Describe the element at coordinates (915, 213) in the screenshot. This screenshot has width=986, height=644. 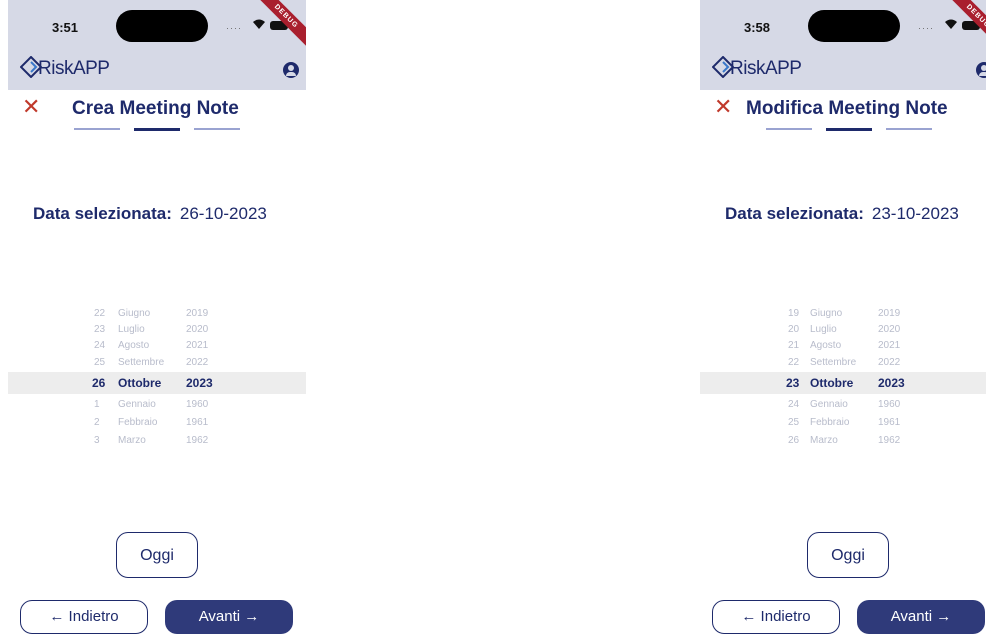
I see `selected-date-value: 23-10-2023` at that location.